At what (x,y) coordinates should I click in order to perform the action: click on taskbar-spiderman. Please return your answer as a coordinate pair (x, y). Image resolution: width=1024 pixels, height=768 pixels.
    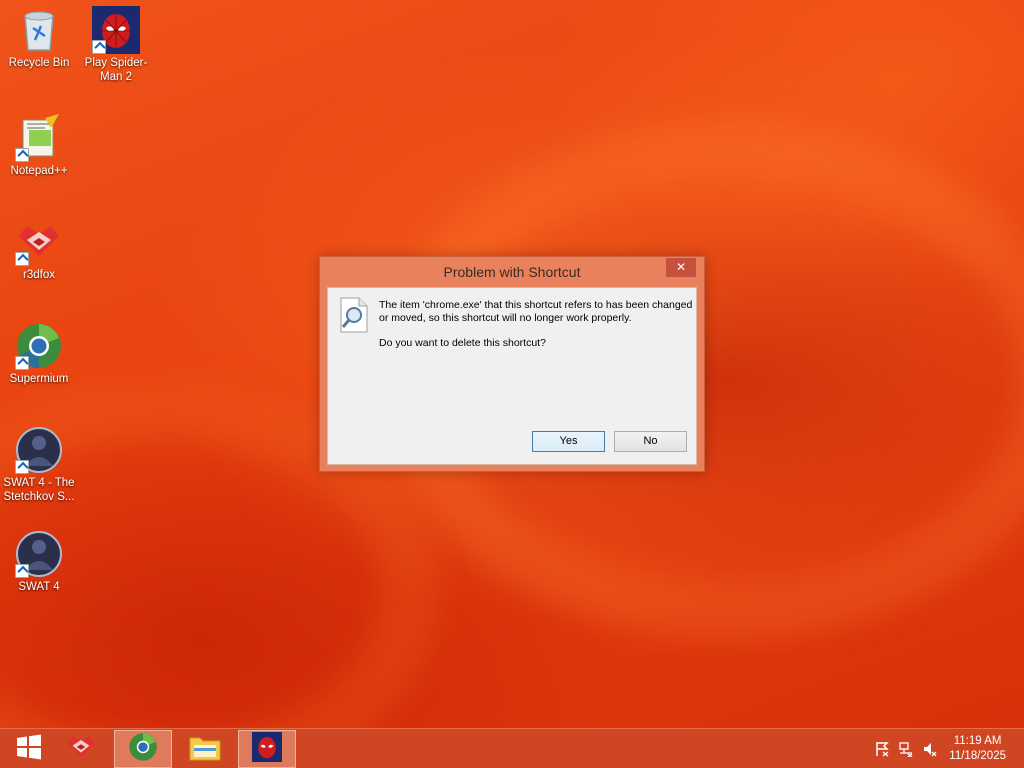
    Looking at the image, I should click on (267, 749).